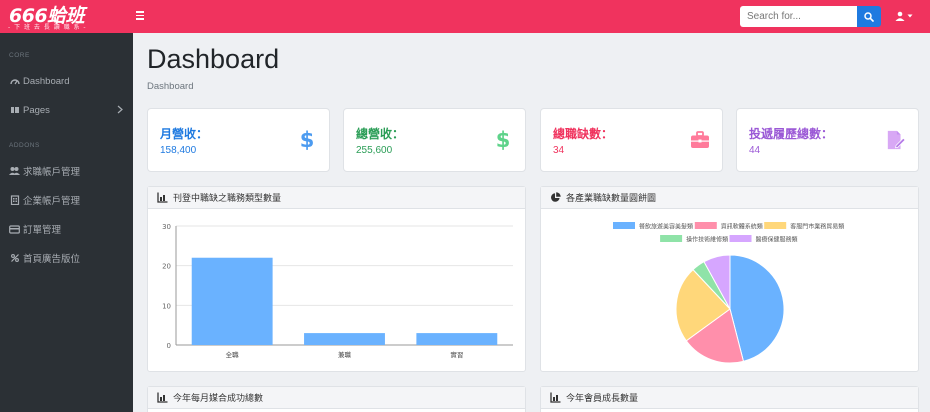 This screenshot has height=412, width=930. What do you see at coordinates (227, 199) in the screenshot?
I see `panel-title: 刊登中職缺之職務類型數量` at bounding box center [227, 199].